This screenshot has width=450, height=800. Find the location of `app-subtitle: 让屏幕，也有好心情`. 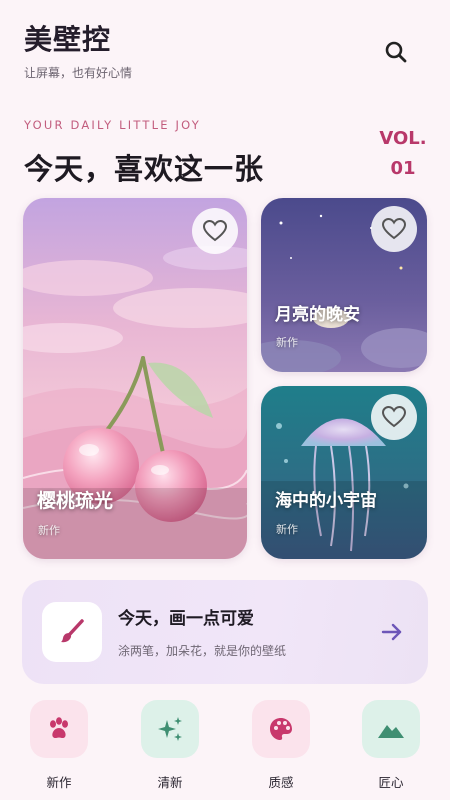

app-subtitle: 让屏幕，也有好心情 is located at coordinates (78, 73).